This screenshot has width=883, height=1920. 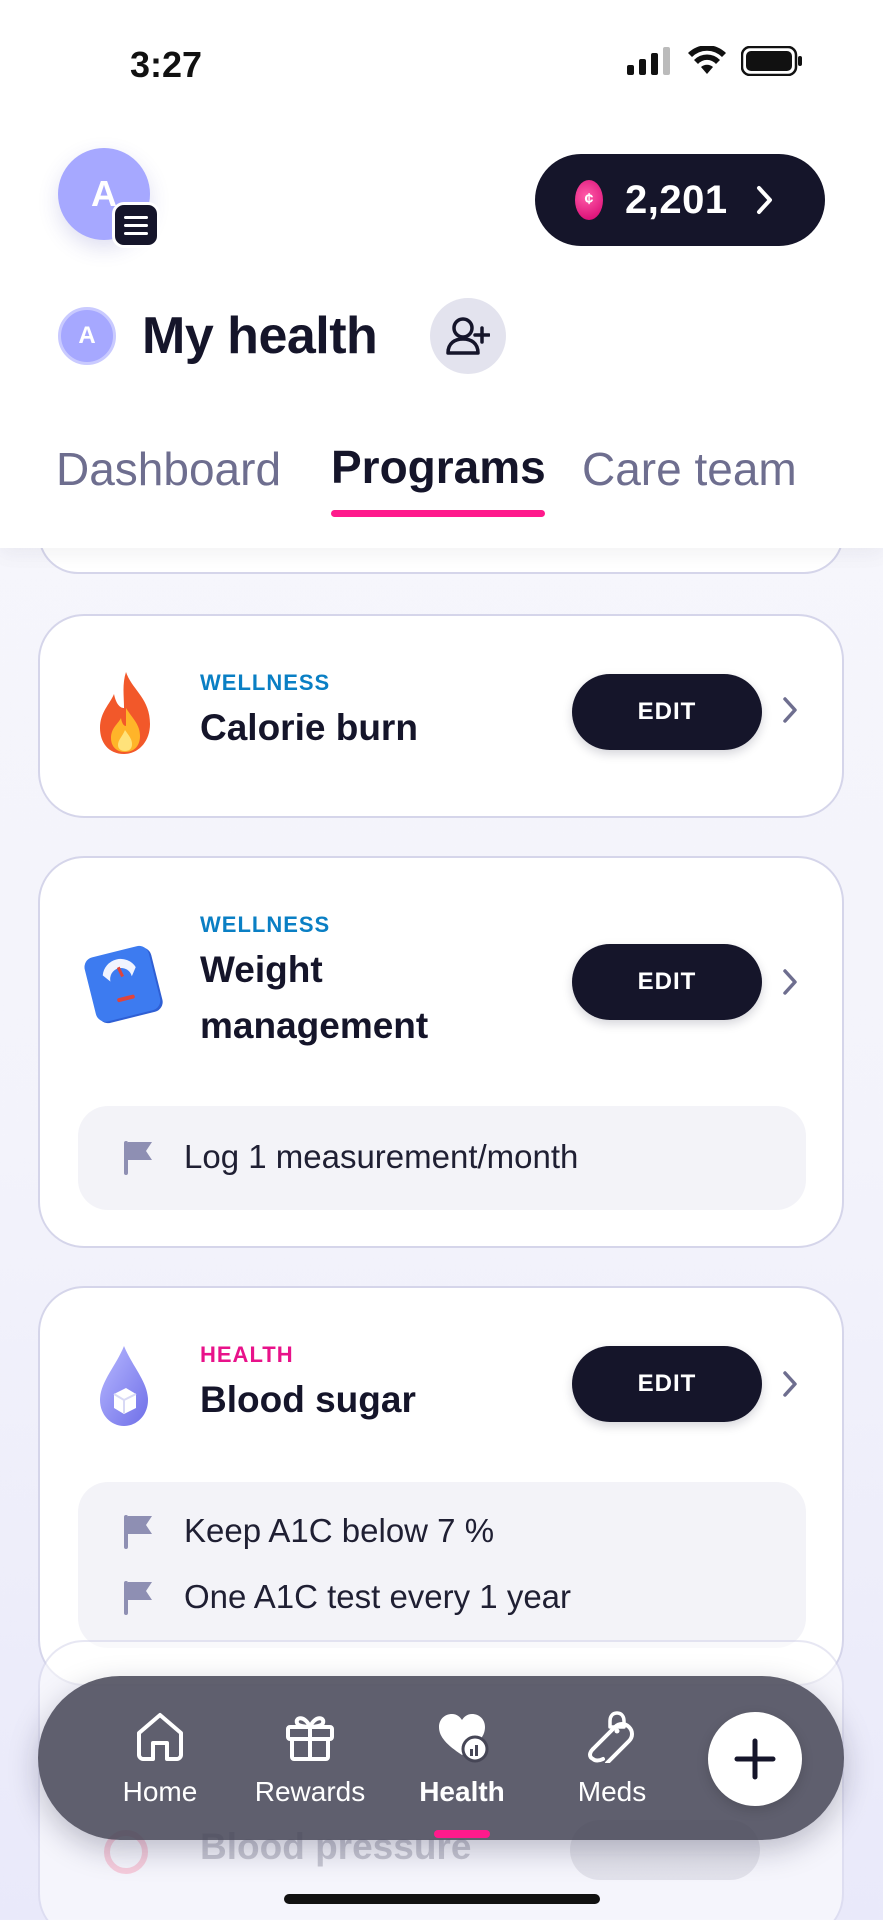 What do you see at coordinates (707, 60) in the screenshot?
I see `wifi-icon` at bounding box center [707, 60].